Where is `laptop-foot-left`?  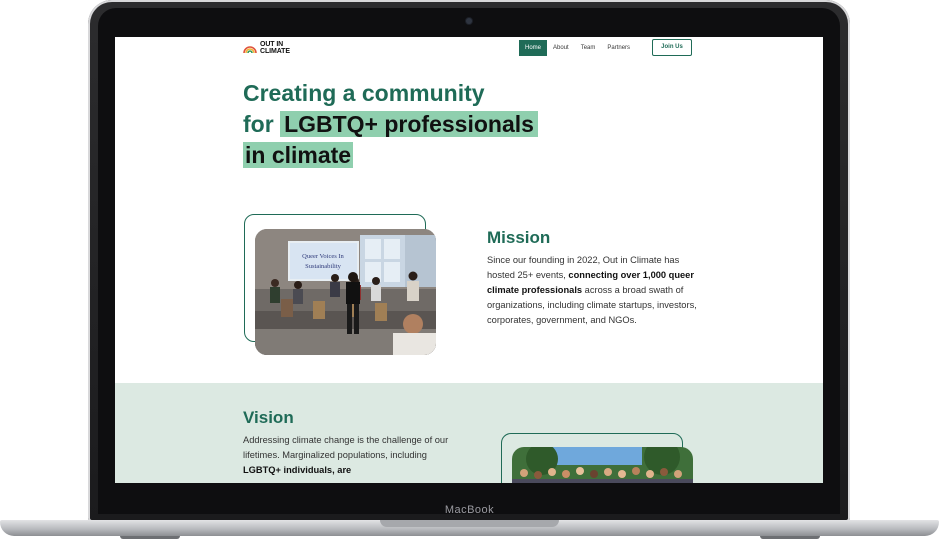 laptop-foot-left is located at coordinates (150, 537).